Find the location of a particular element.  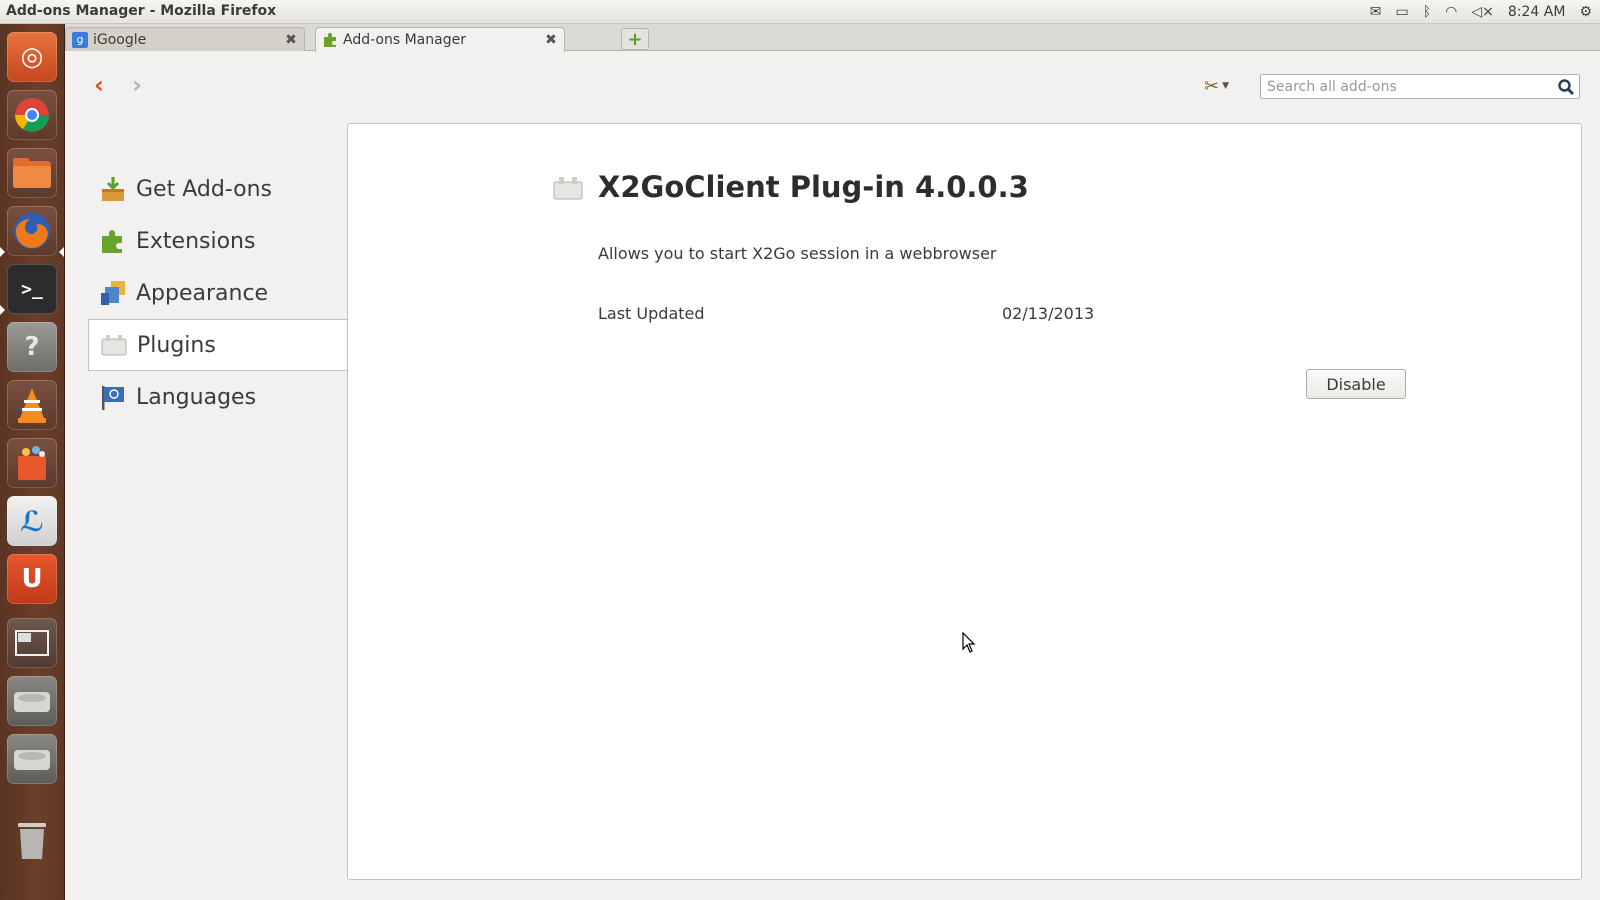

category-label: Appearance is located at coordinates (202, 293).